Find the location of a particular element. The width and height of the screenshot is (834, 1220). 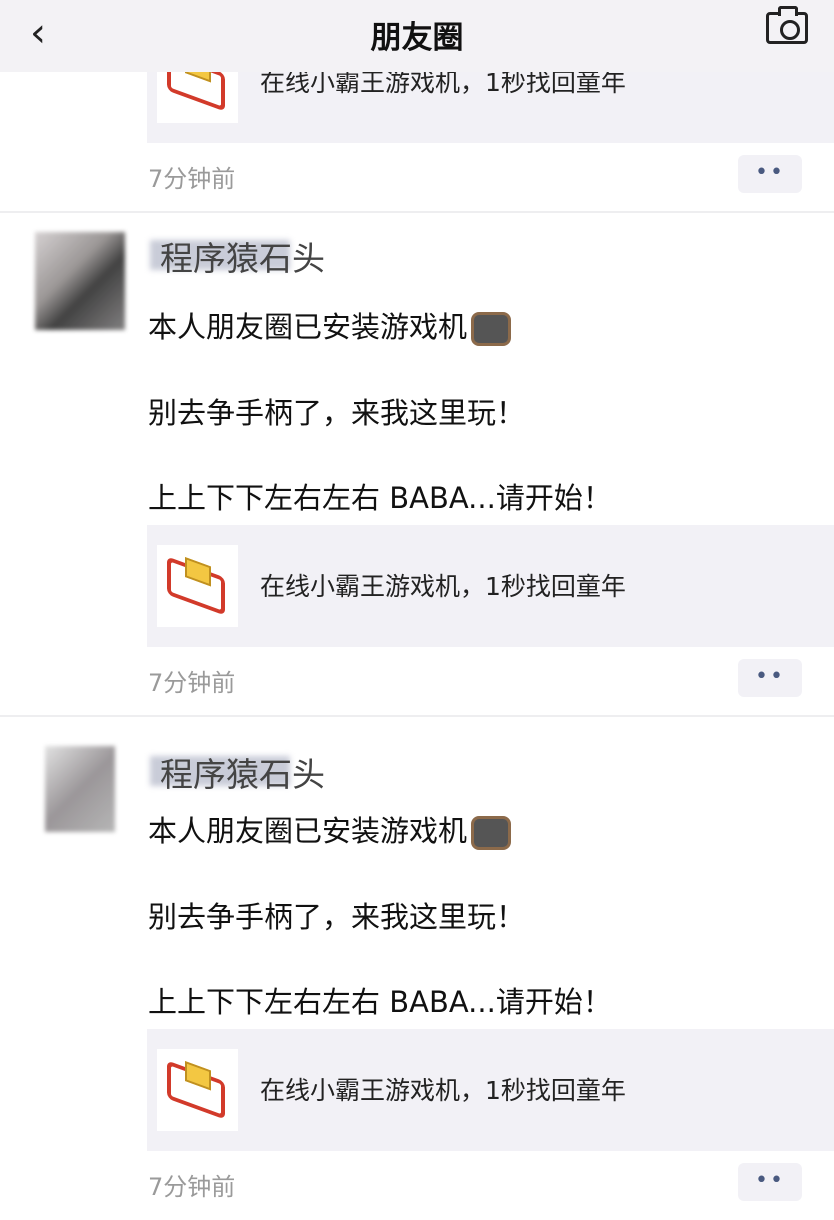

camera-icon is located at coordinates (787, 25).